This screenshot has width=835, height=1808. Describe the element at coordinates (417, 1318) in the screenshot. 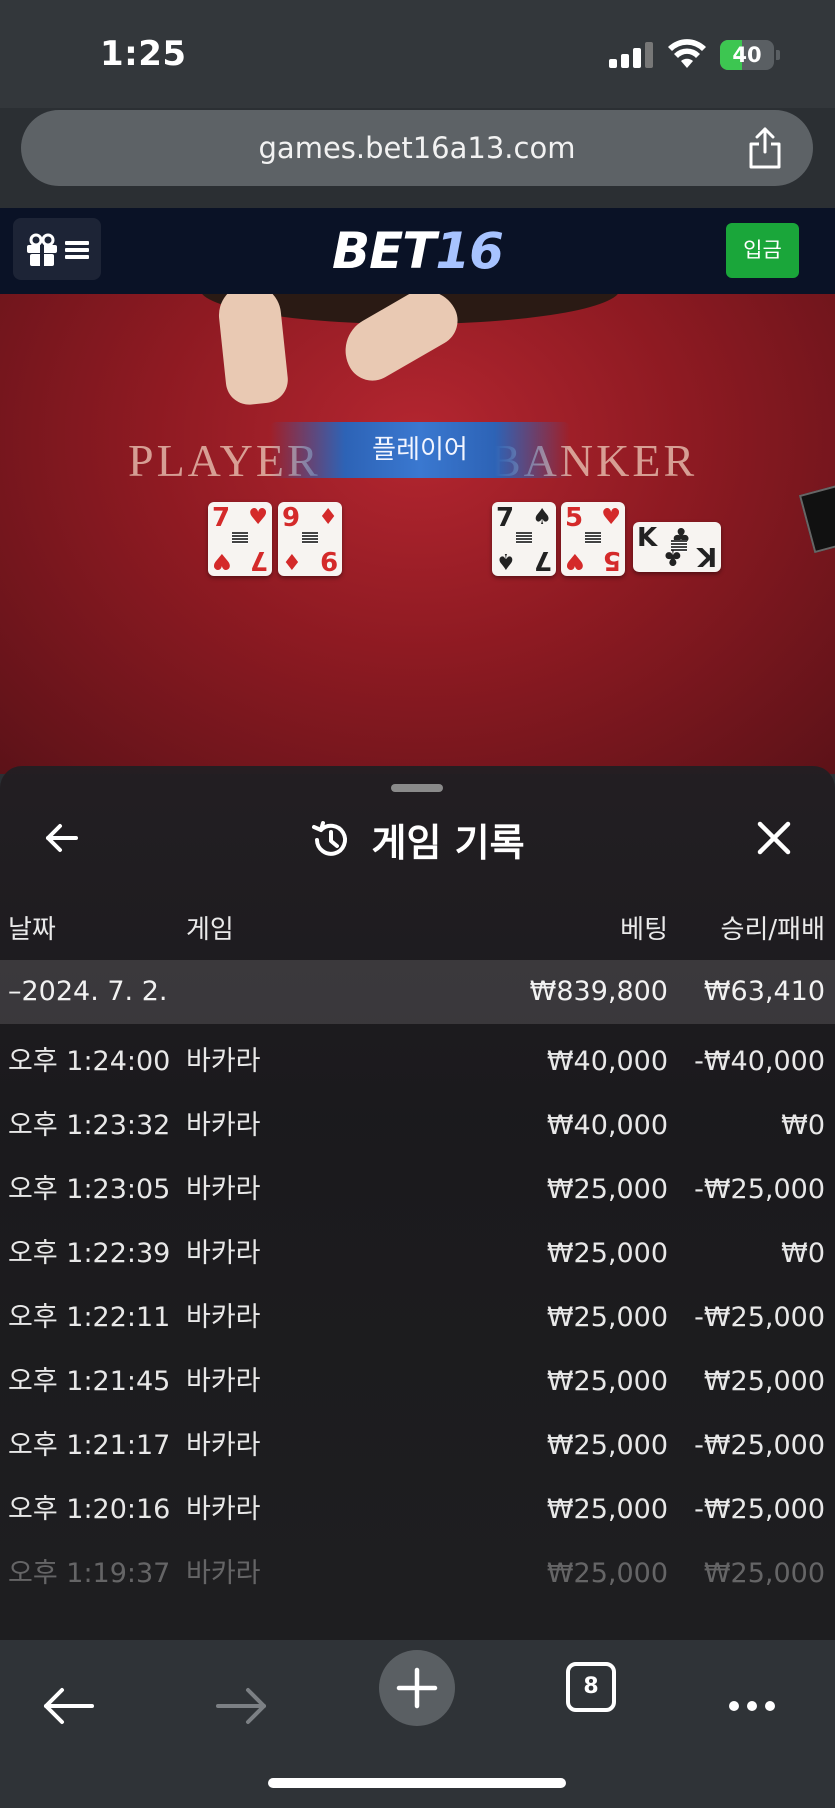

I see `history-row: 오후 1:22:11 바카라 ₩25,000 -₩25,000` at that location.